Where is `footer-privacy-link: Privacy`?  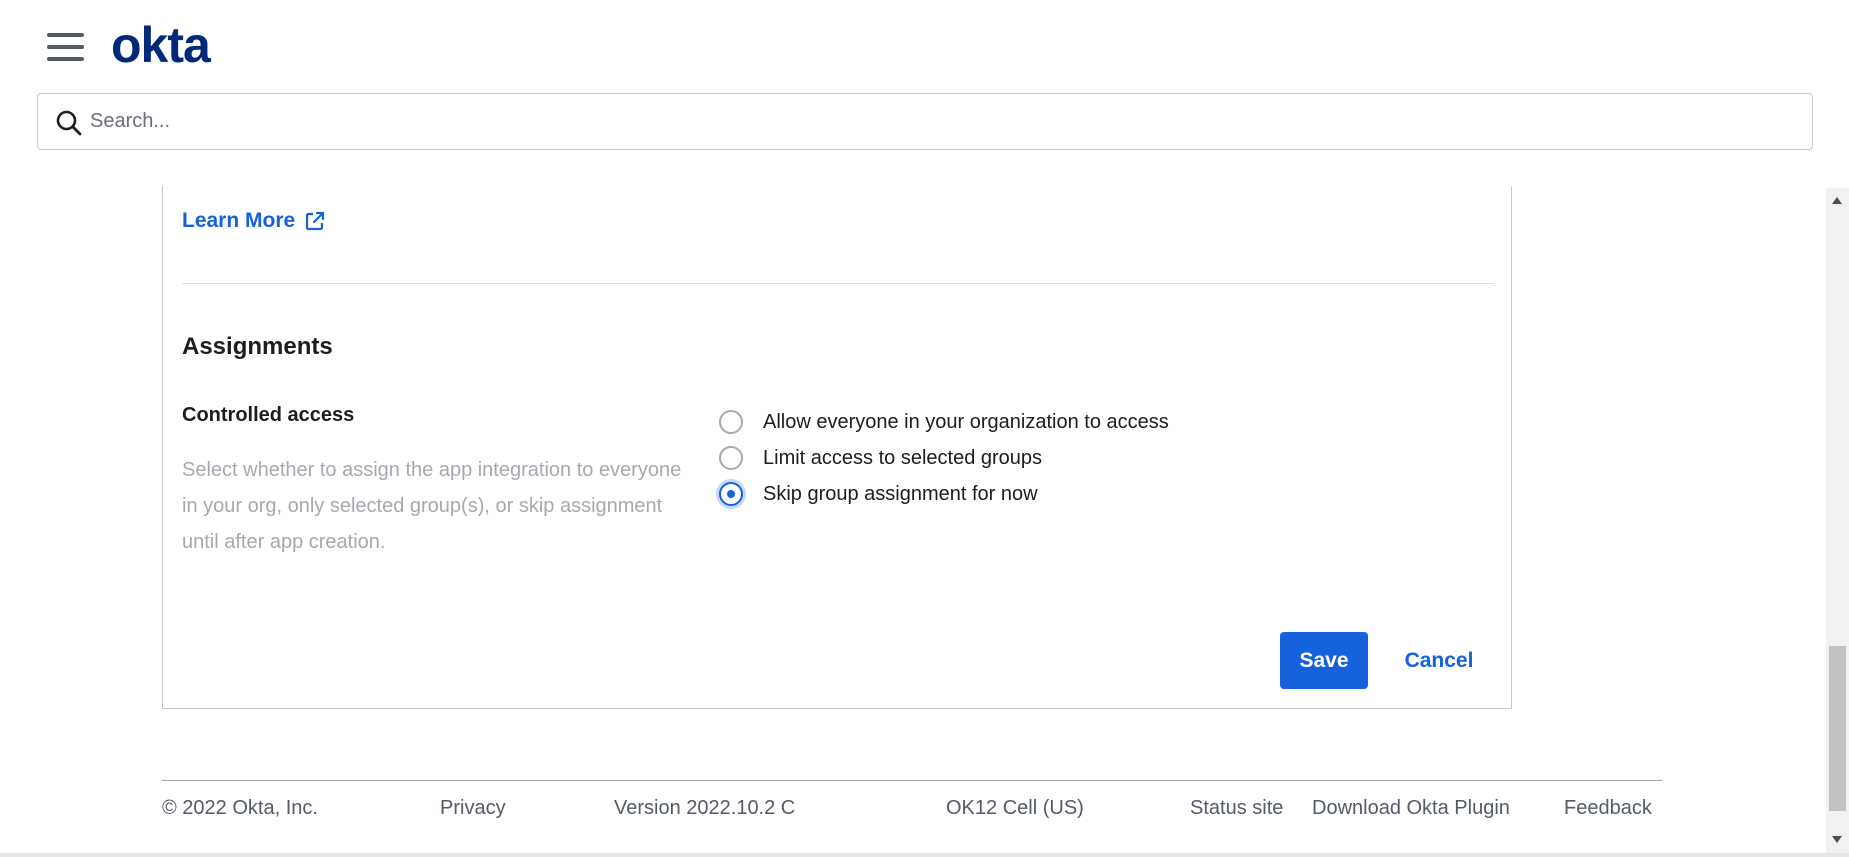
footer-privacy-link: Privacy is located at coordinates (473, 808).